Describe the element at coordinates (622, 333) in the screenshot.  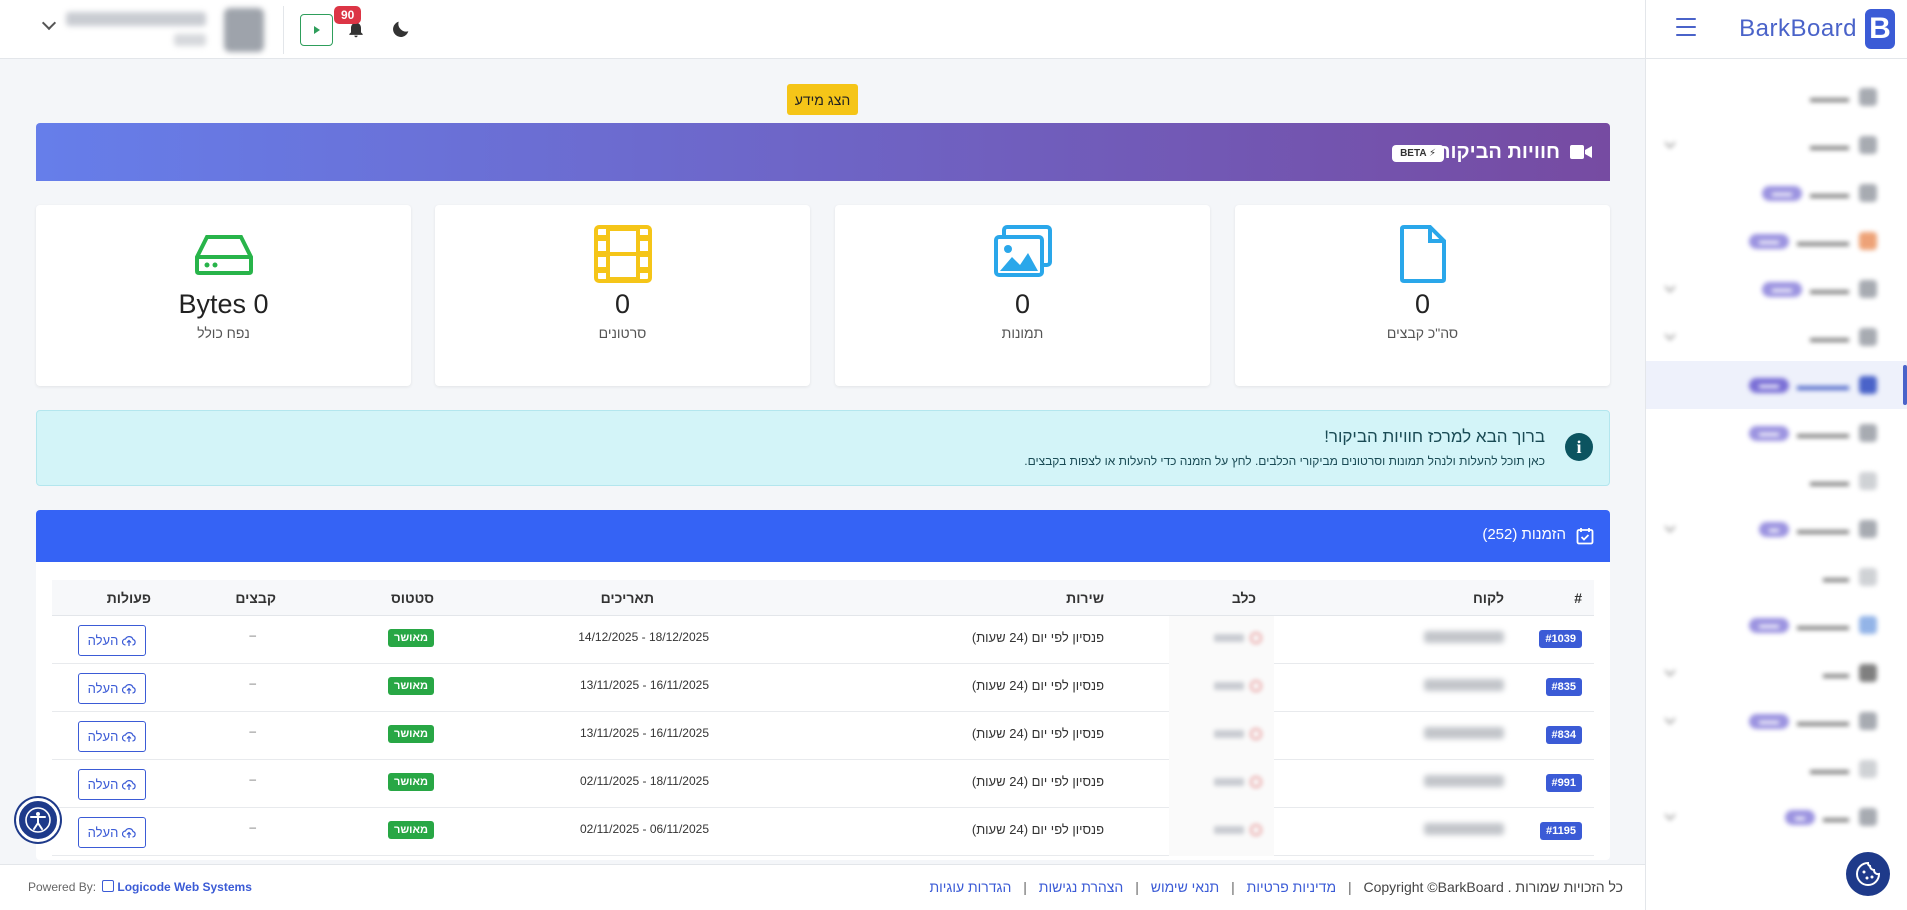
I see `stat-label: סרטונים` at that location.